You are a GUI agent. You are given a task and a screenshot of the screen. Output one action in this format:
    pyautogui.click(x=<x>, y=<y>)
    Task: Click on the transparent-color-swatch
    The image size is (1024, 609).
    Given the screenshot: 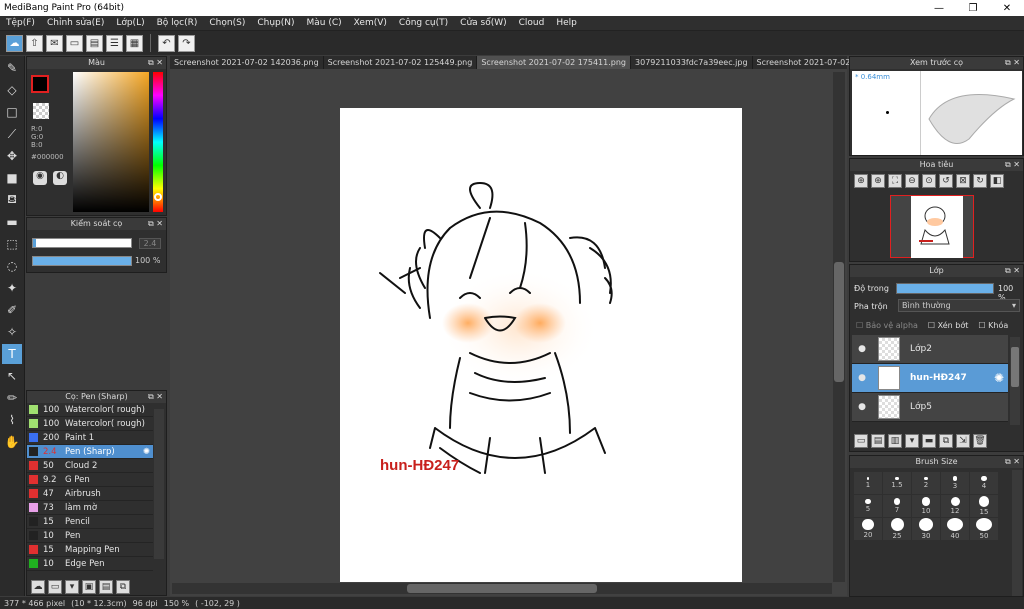 What is the action you would take?
    pyautogui.click(x=41, y=111)
    